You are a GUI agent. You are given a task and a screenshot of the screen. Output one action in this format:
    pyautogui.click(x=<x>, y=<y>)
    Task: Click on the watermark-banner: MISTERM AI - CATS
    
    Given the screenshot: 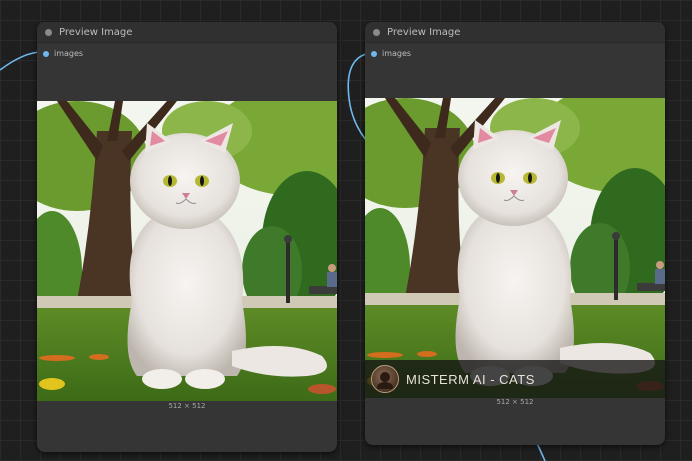 What is the action you would take?
    pyautogui.click(x=515, y=379)
    